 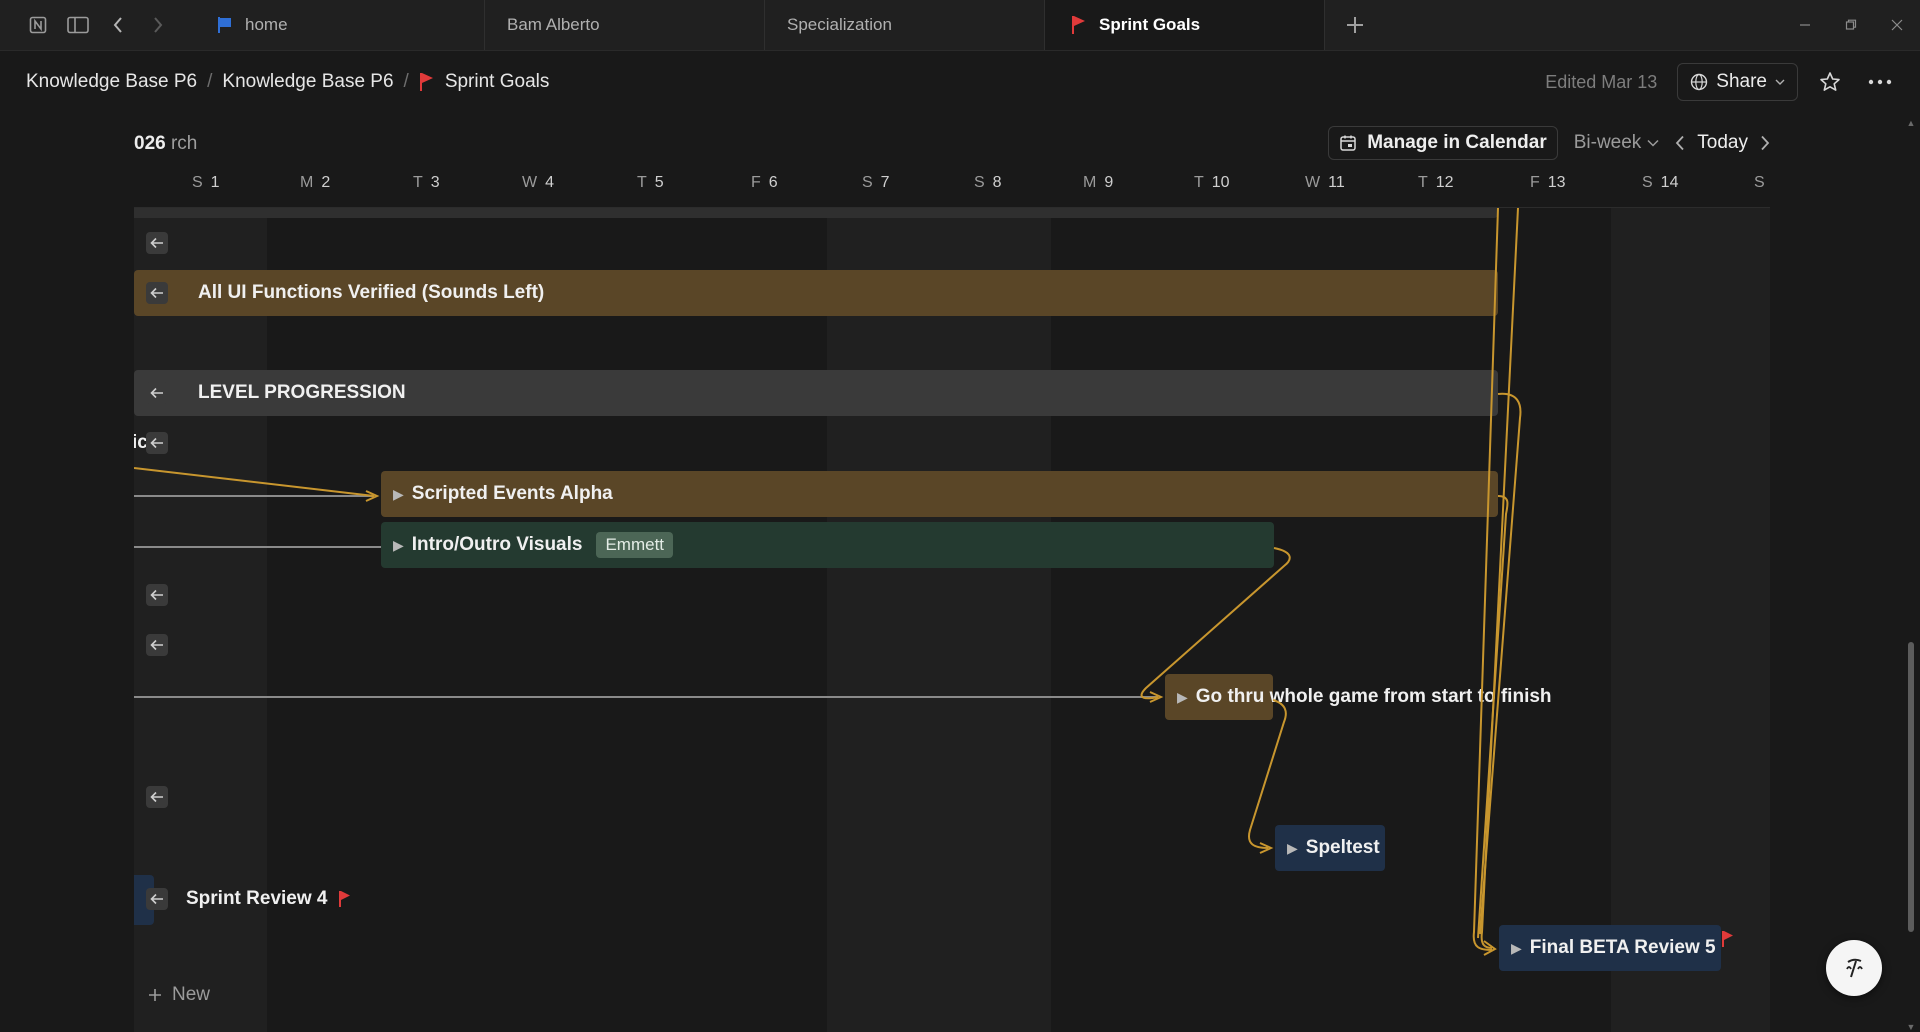 What do you see at coordinates (1436, 182) in the screenshot?
I see `day-label: T 12` at bounding box center [1436, 182].